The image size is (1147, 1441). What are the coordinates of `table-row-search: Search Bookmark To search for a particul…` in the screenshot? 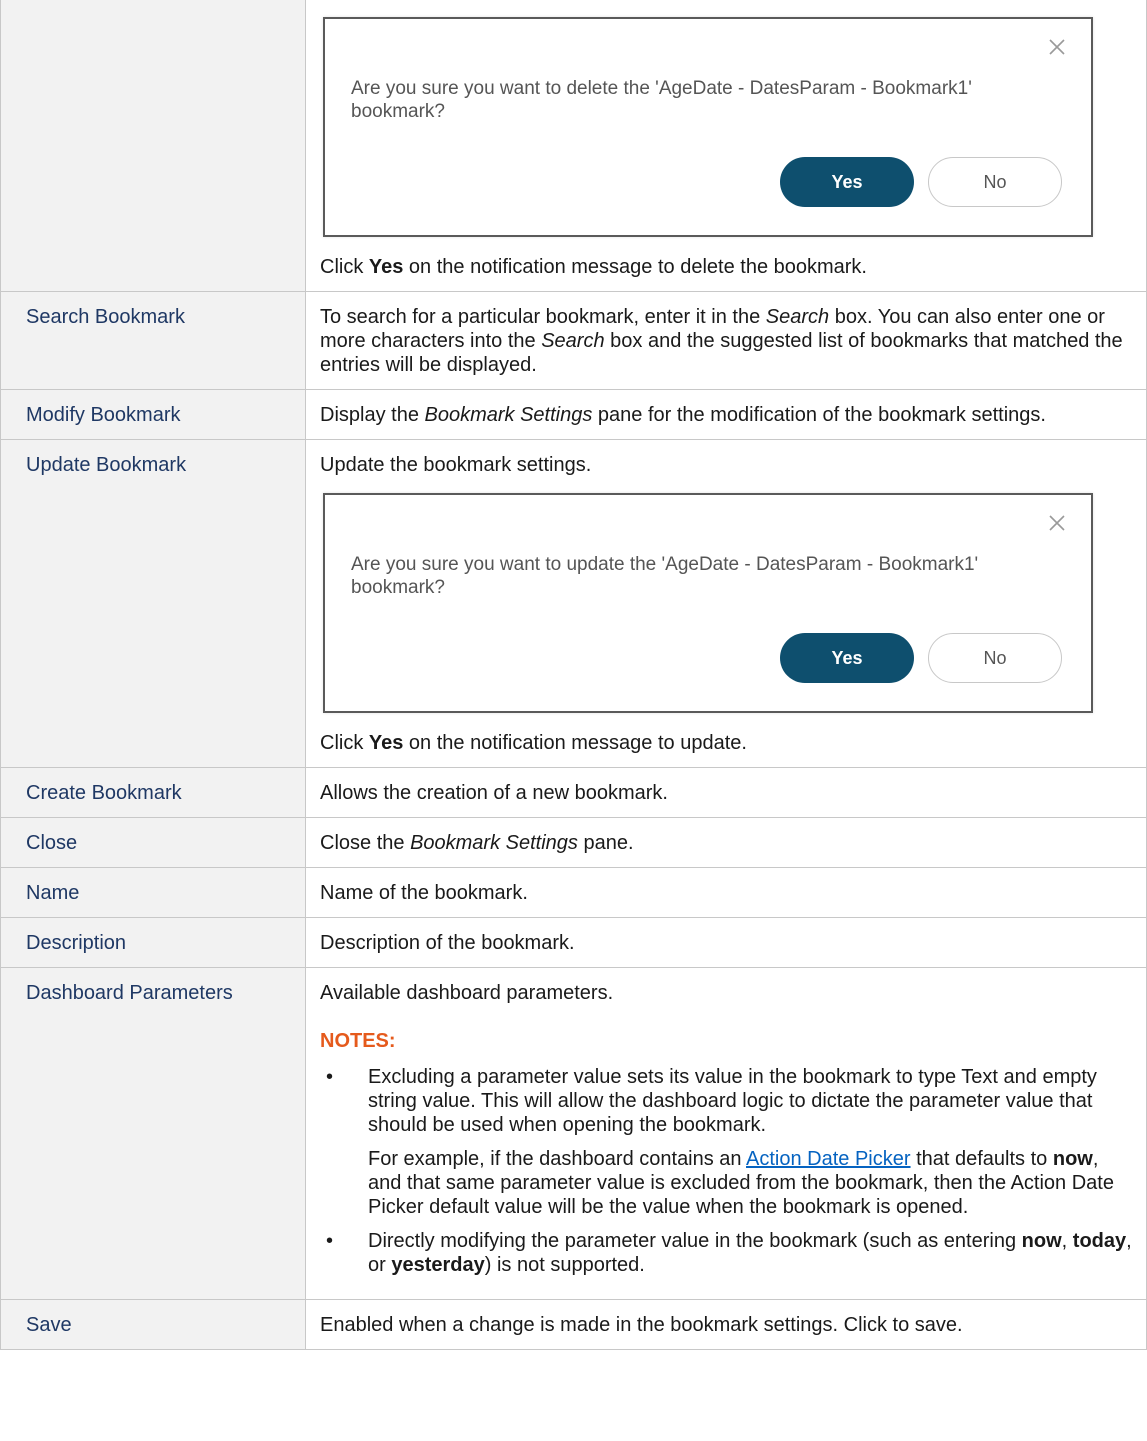 It's located at (573, 340).